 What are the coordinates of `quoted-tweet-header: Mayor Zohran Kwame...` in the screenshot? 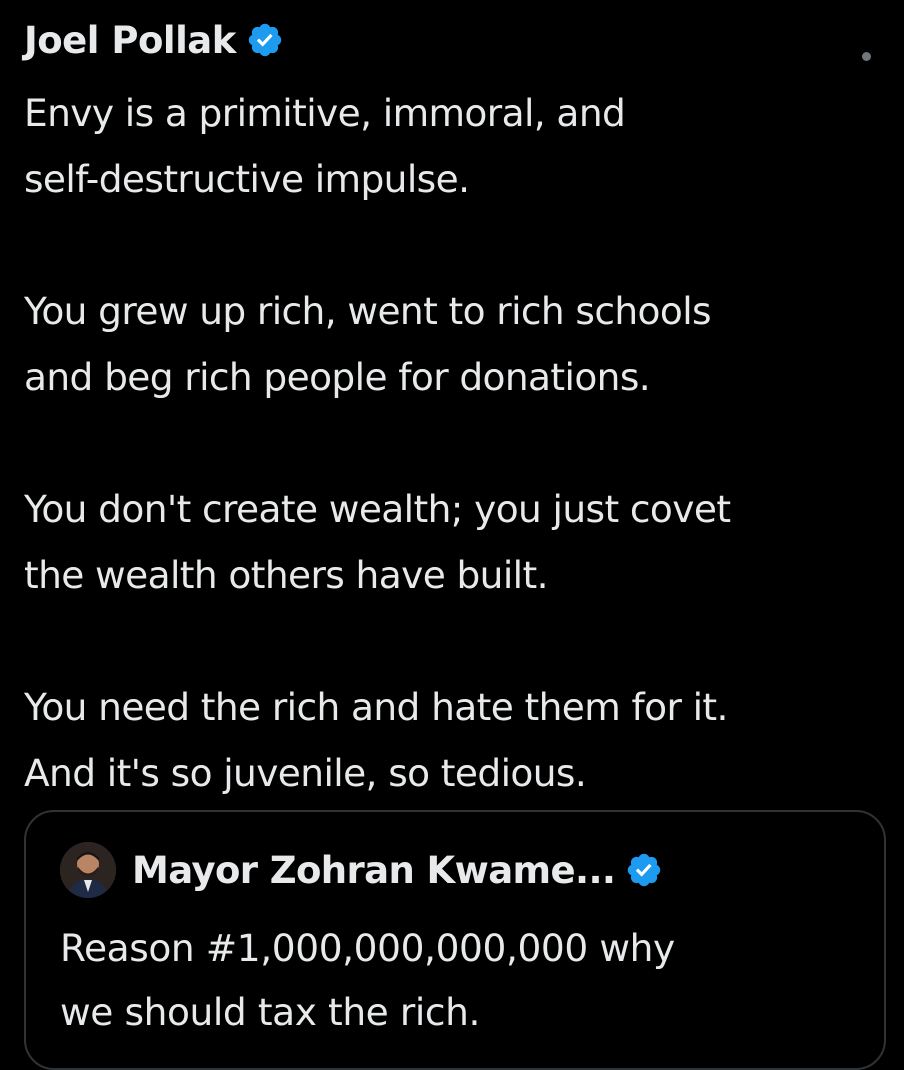 It's located at (361, 870).